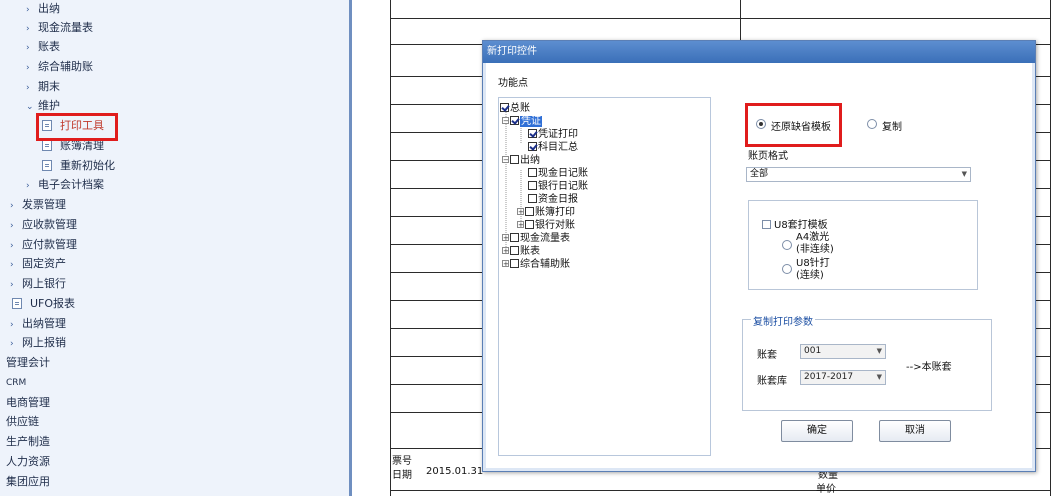  Describe the element at coordinates (553, 134) in the screenshot. I see `tree-node-voucher-print: 凭证打印` at that location.